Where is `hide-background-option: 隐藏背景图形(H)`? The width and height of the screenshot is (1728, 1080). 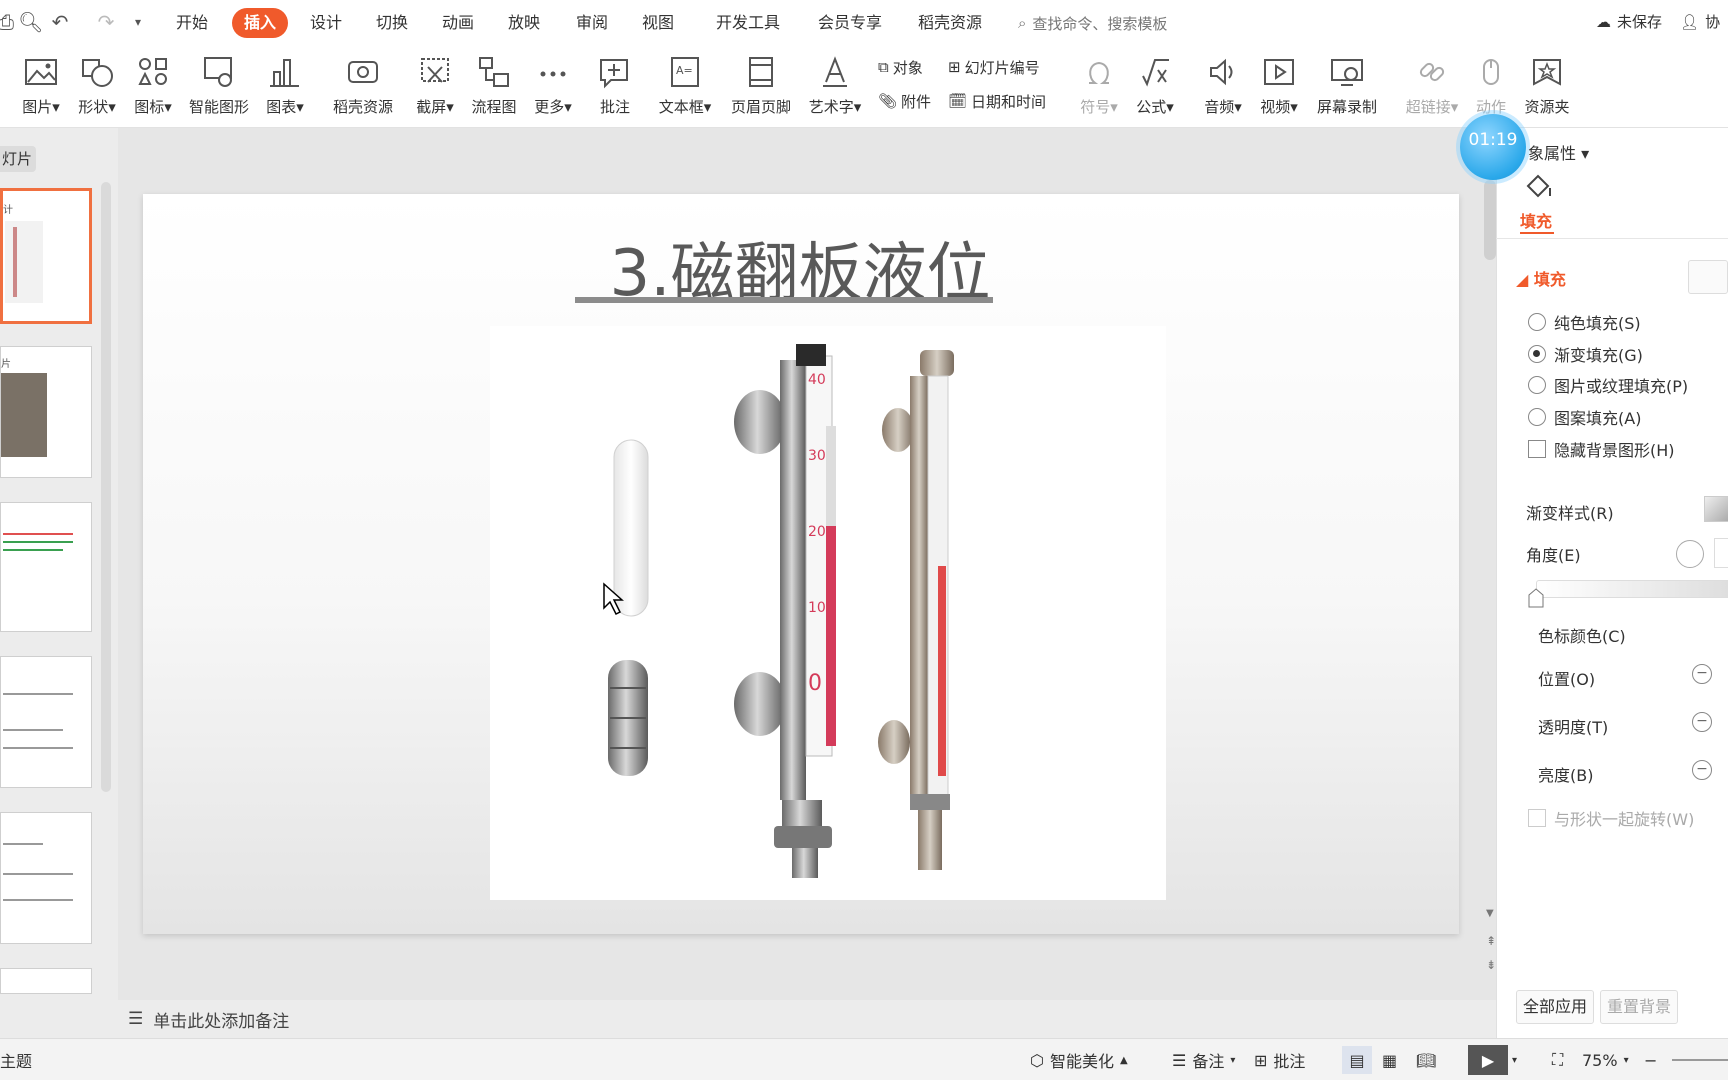
hide-background-option: 隐藏背景图形(H) is located at coordinates (1601, 449).